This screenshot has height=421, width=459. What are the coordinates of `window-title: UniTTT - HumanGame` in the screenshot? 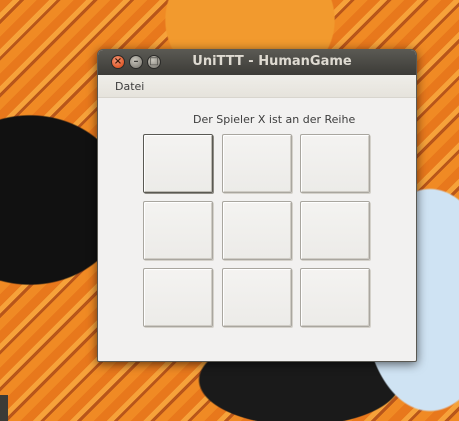 It's located at (272, 61).